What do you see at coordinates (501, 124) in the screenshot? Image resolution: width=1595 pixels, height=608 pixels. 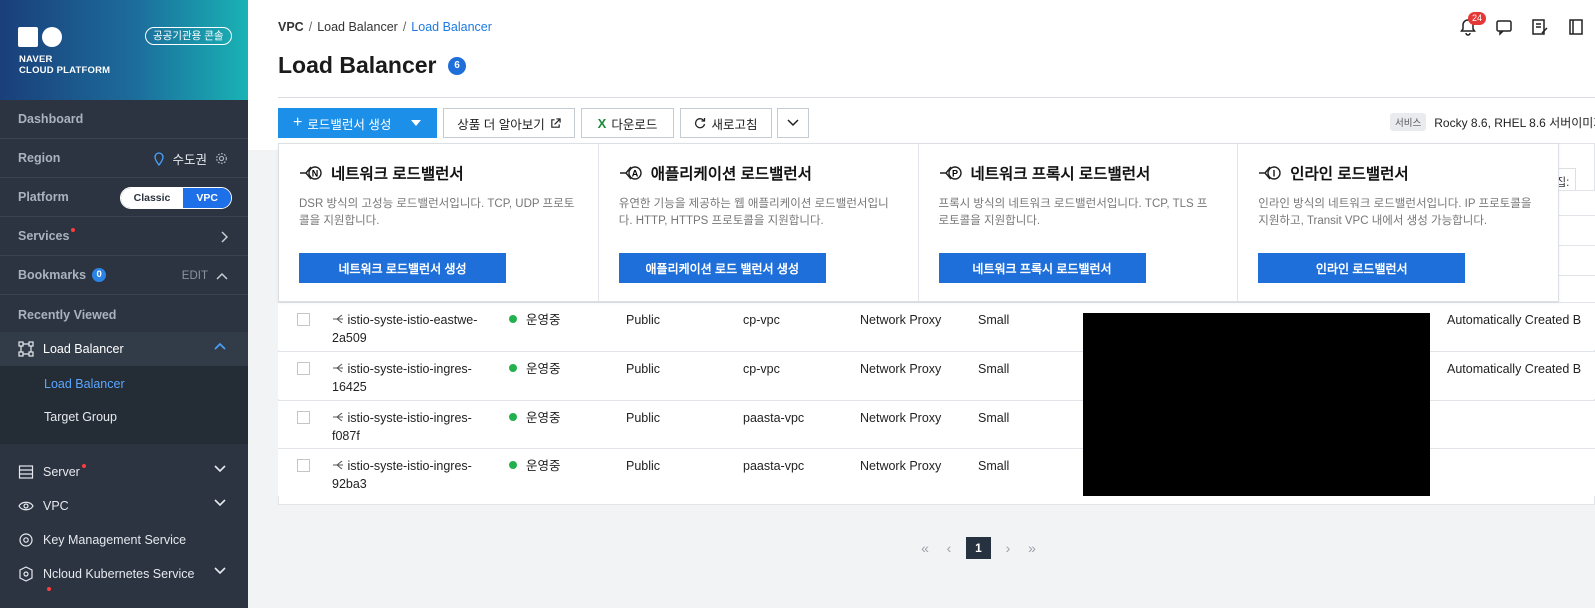 I see `learn-more-label: 상품 더 알아보기` at bounding box center [501, 124].